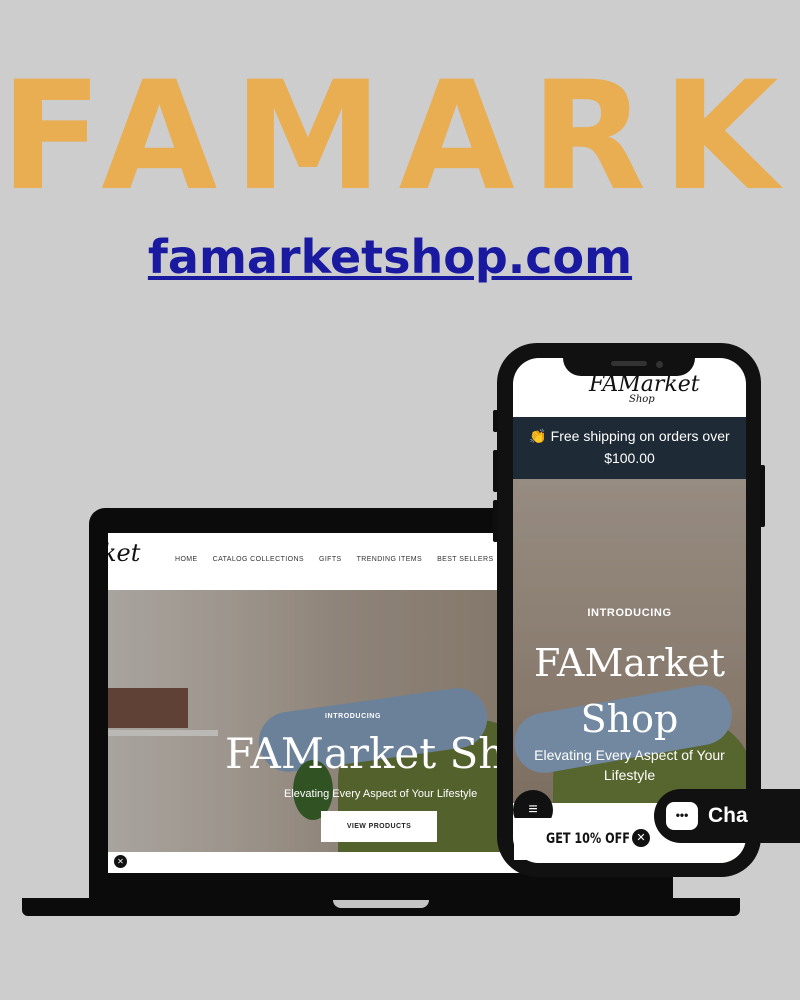  Describe the element at coordinates (381, 794) in the screenshot. I see `hero-tagline: Elevating Every Aspect of Your Lifestyle` at that location.